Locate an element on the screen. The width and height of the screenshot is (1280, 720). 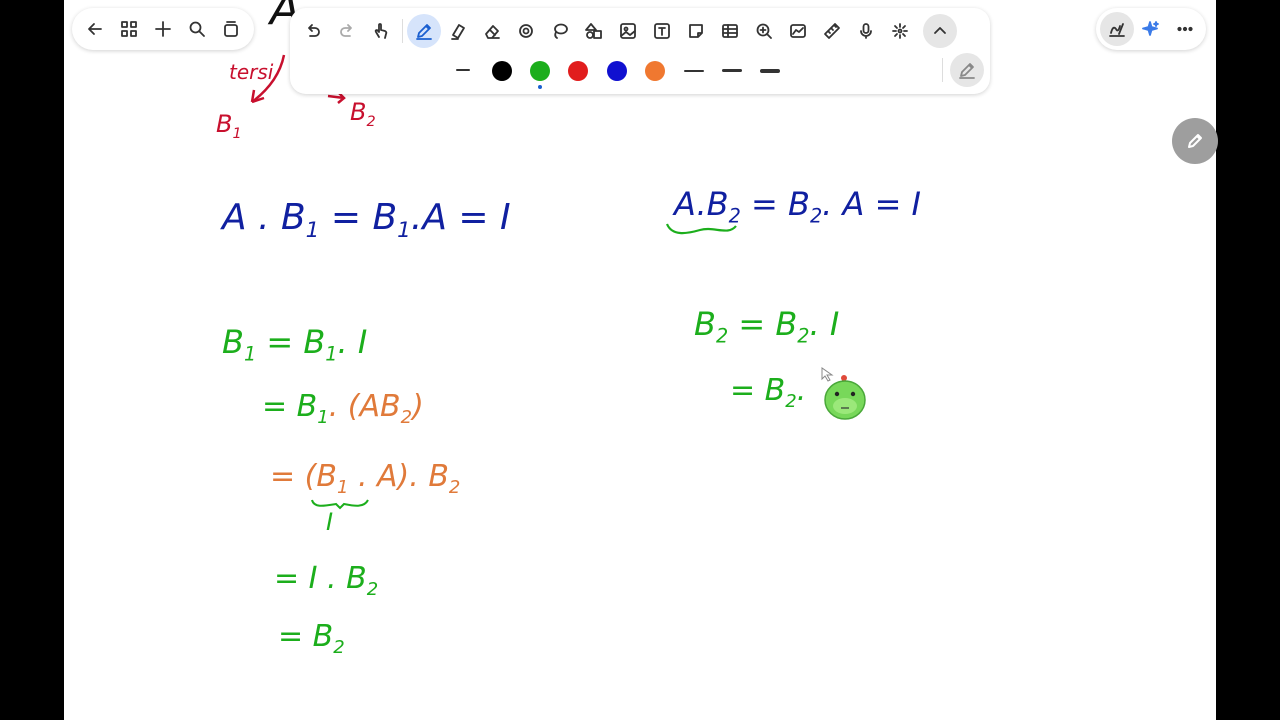
undo-icon is located at coordinates (313, 31).